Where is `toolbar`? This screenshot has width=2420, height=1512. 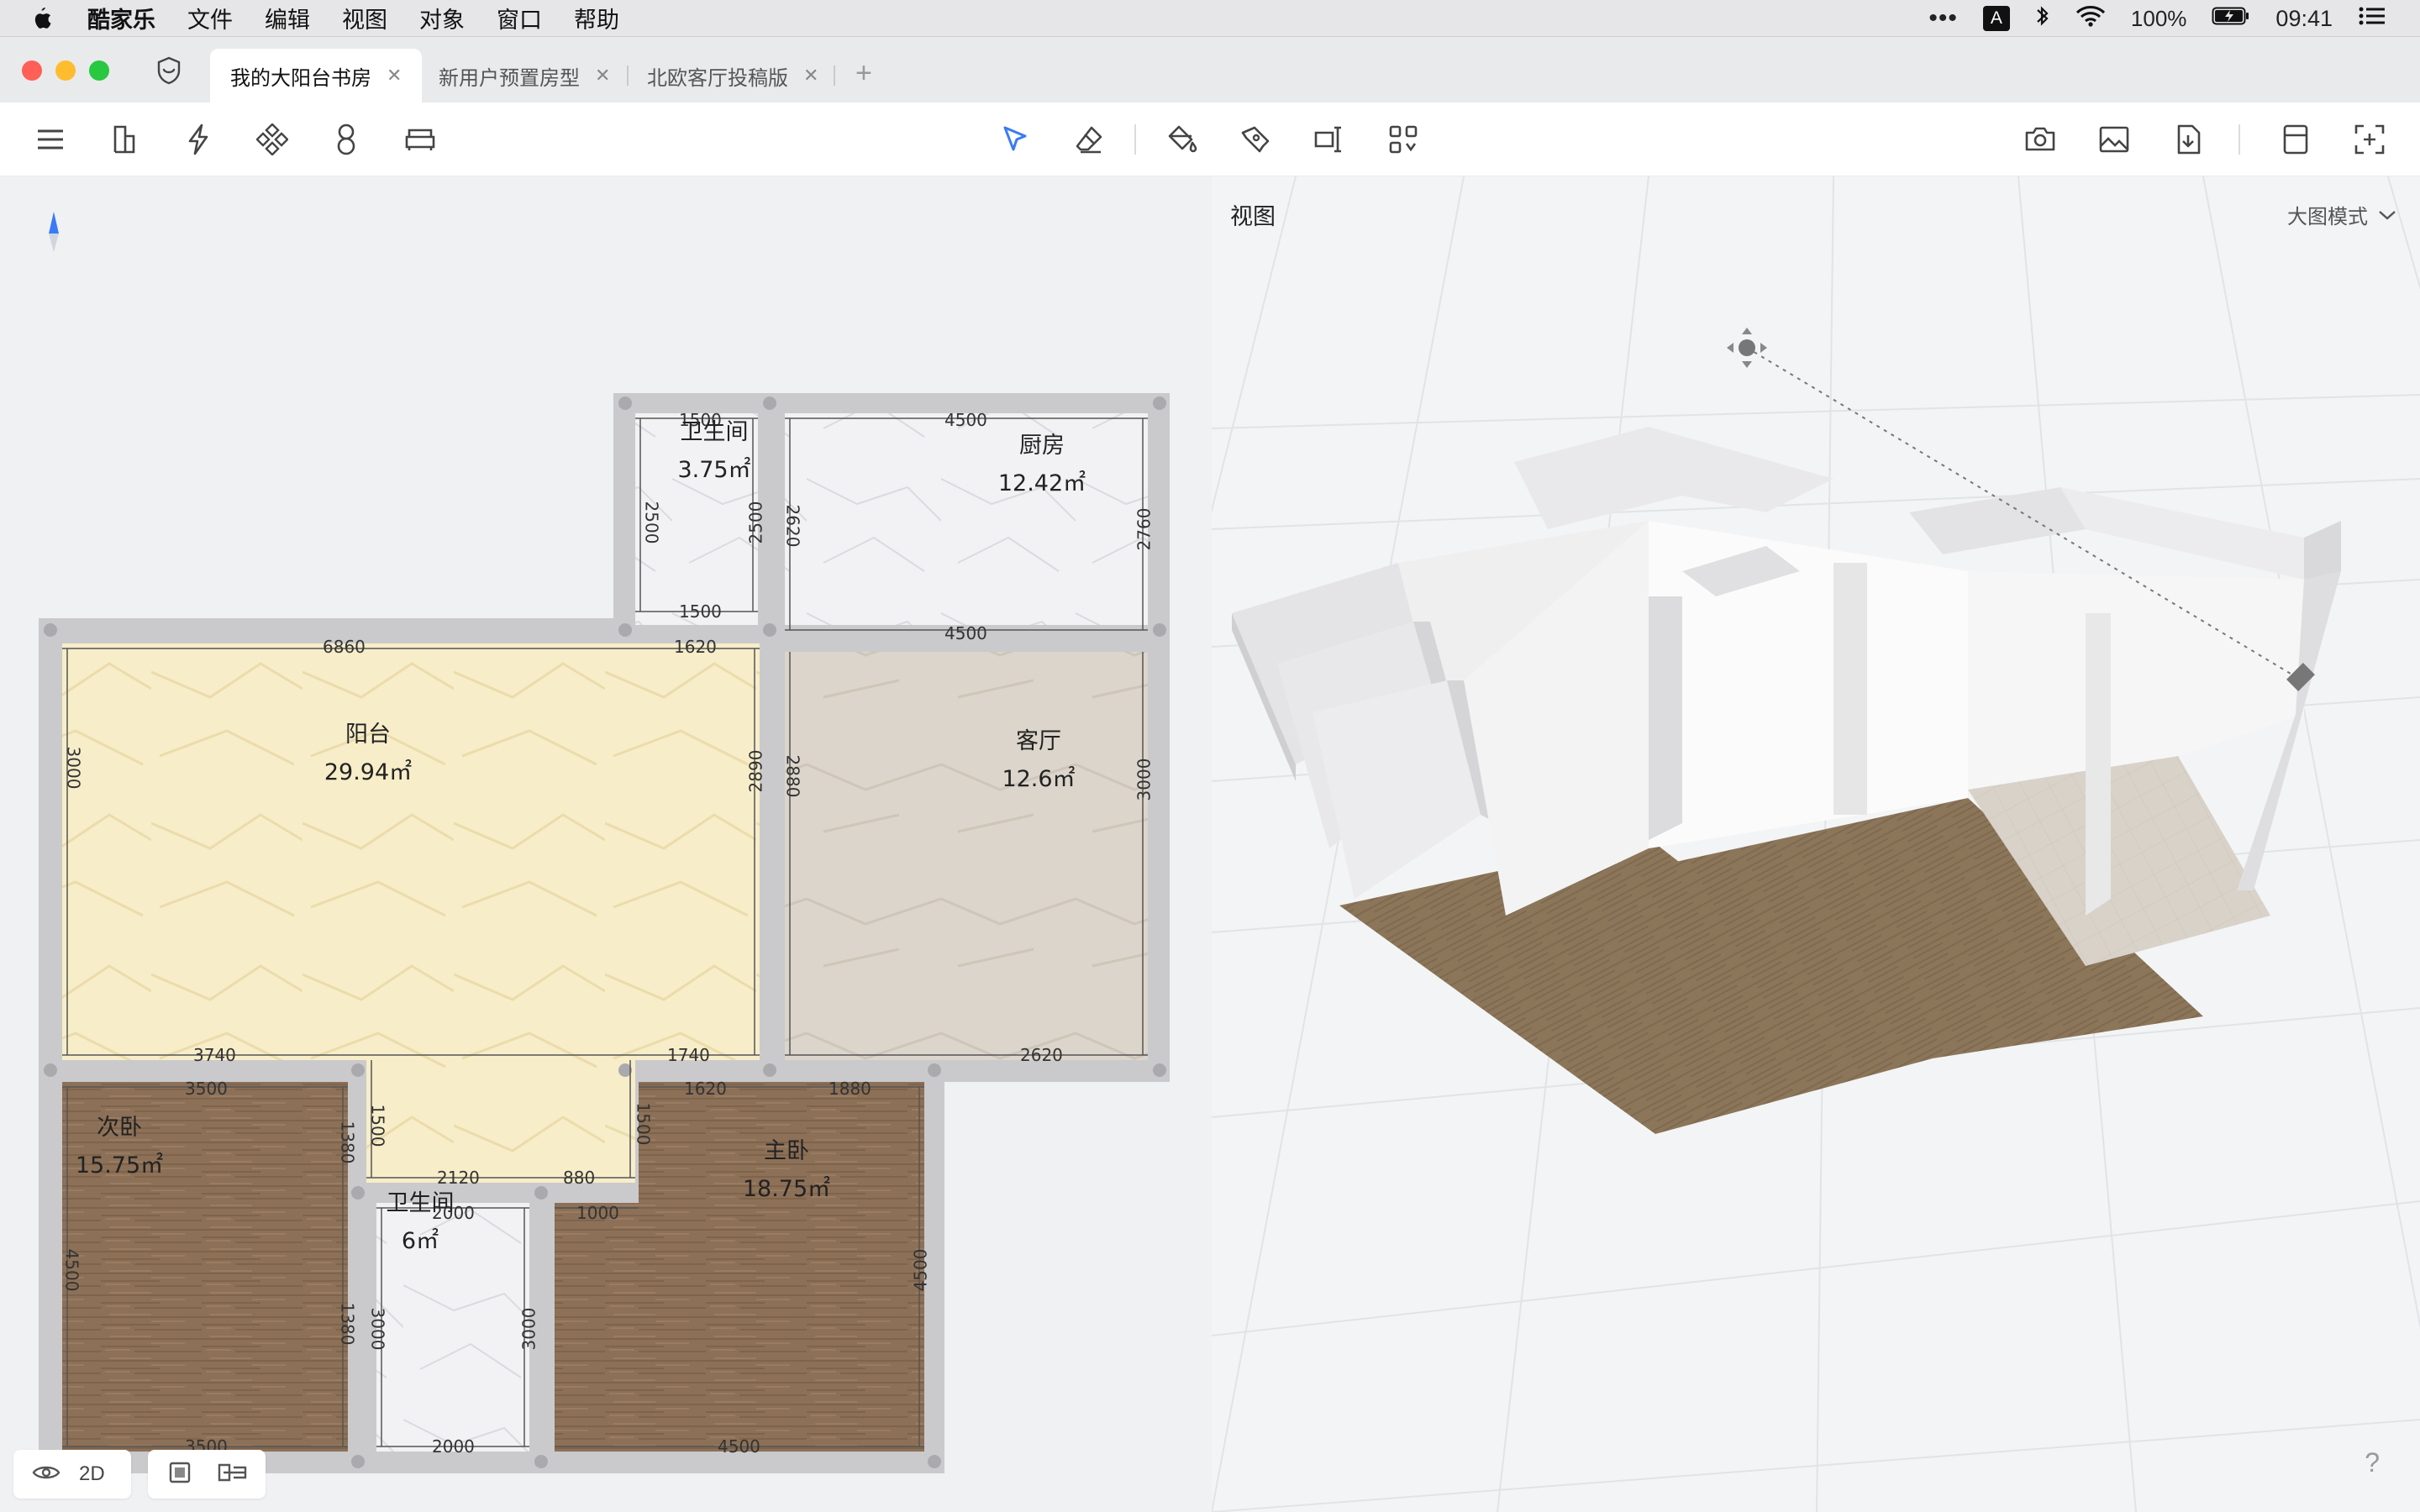
toolbar is located at coordinates (1210, 139).